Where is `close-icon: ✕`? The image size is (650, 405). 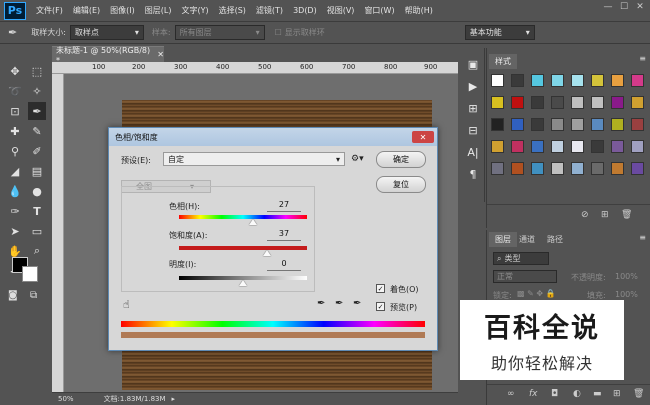 close-icon: ✕ is located at coordinates (160, 54).